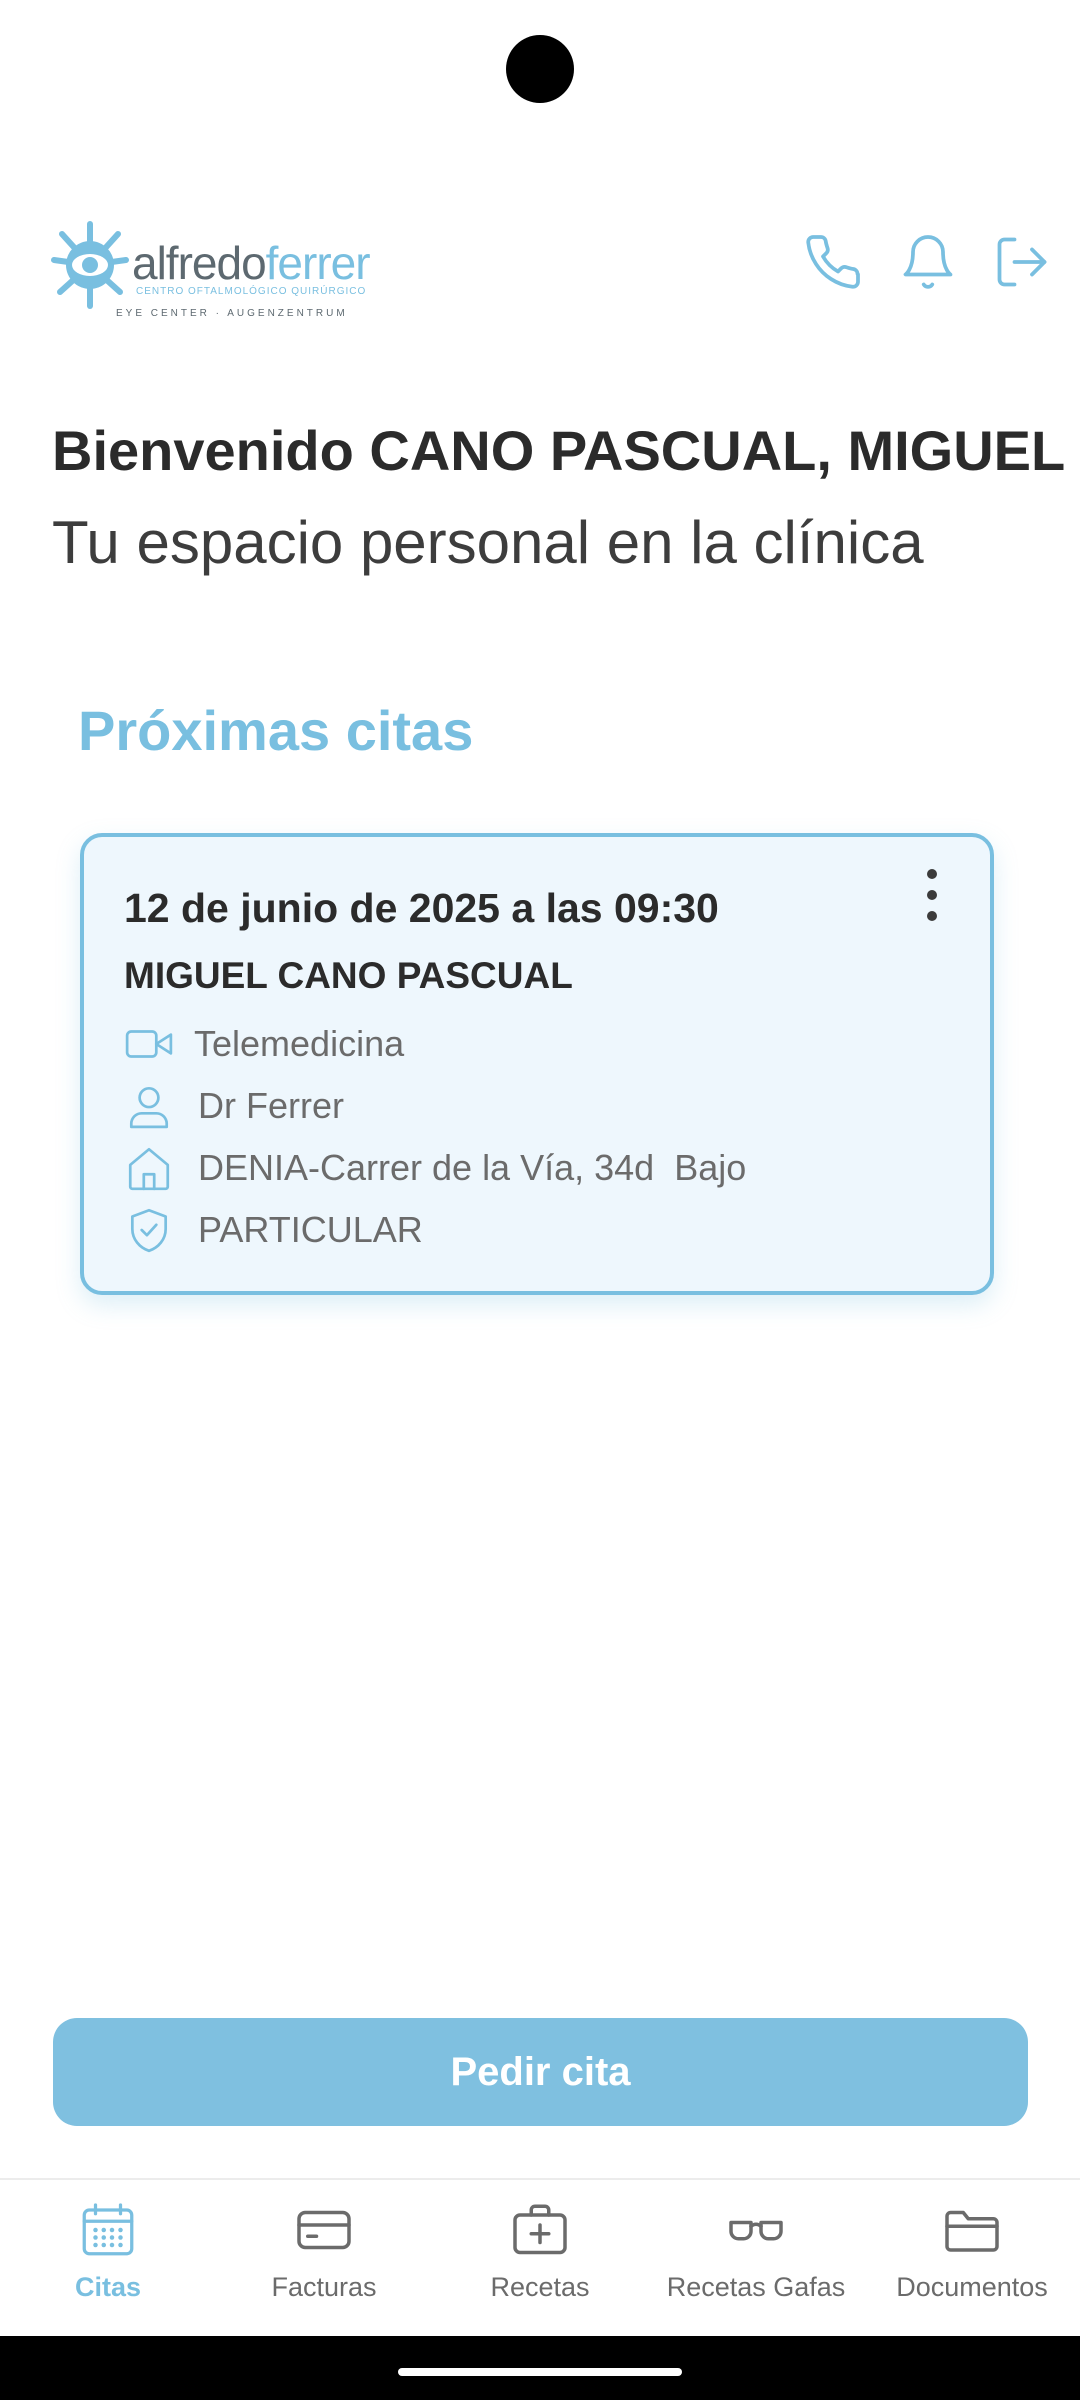 Image resolution: width=1080 pixels, height=2400 pixels. I want to click on logout-icon, so click(1022, 262).